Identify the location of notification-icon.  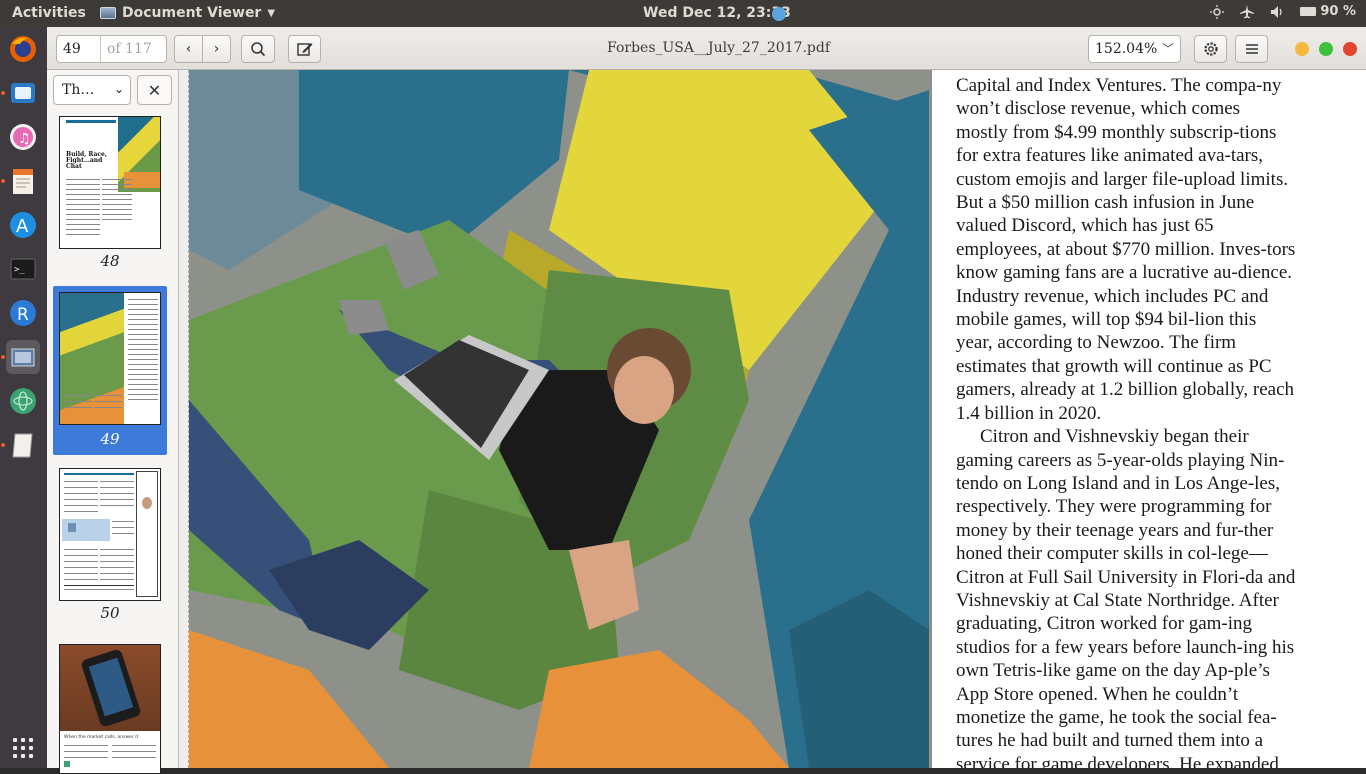
(779, 14).